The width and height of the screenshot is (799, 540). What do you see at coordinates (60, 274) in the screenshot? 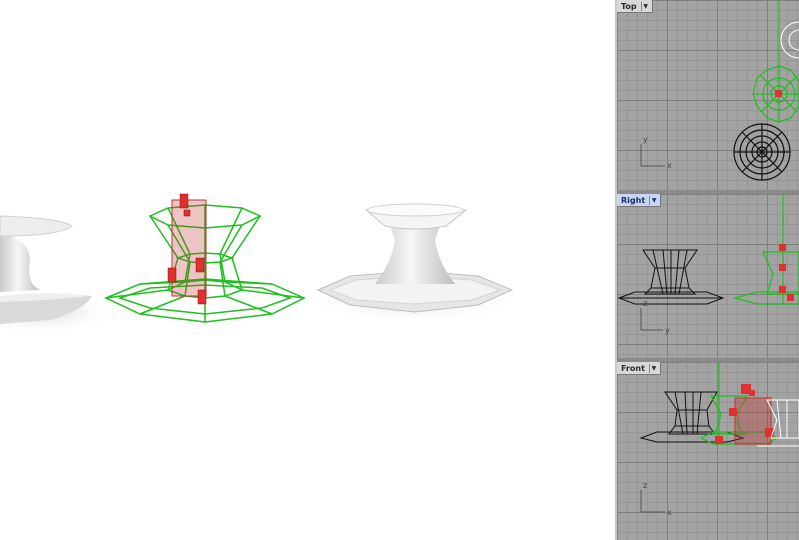
I see `rendered-cup-left` at bounding box center [60, 274].